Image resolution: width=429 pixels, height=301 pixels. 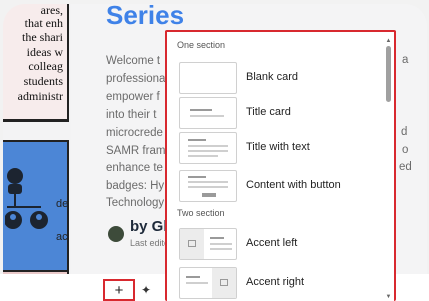 I want to click on left-line: the shari, so click(x=42, y=37).